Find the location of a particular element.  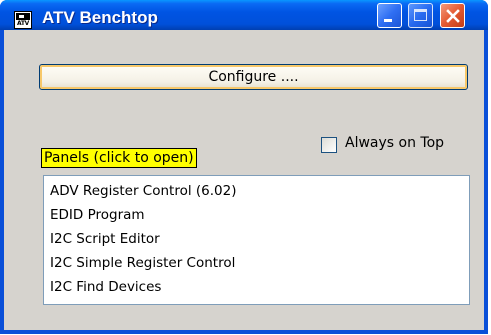

close-button is located at coordinates (452, 15).